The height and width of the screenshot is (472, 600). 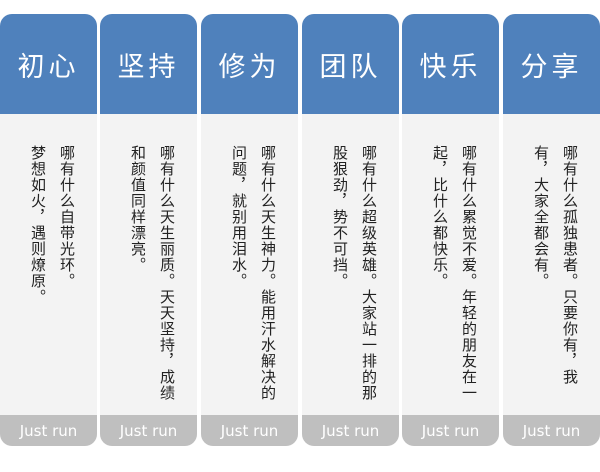 I want to click on card-fenxiang: 分享 哪有什么孤独患者。只要你有，我 有，大家全都会有。 Just run, so click(x=551, y=230).